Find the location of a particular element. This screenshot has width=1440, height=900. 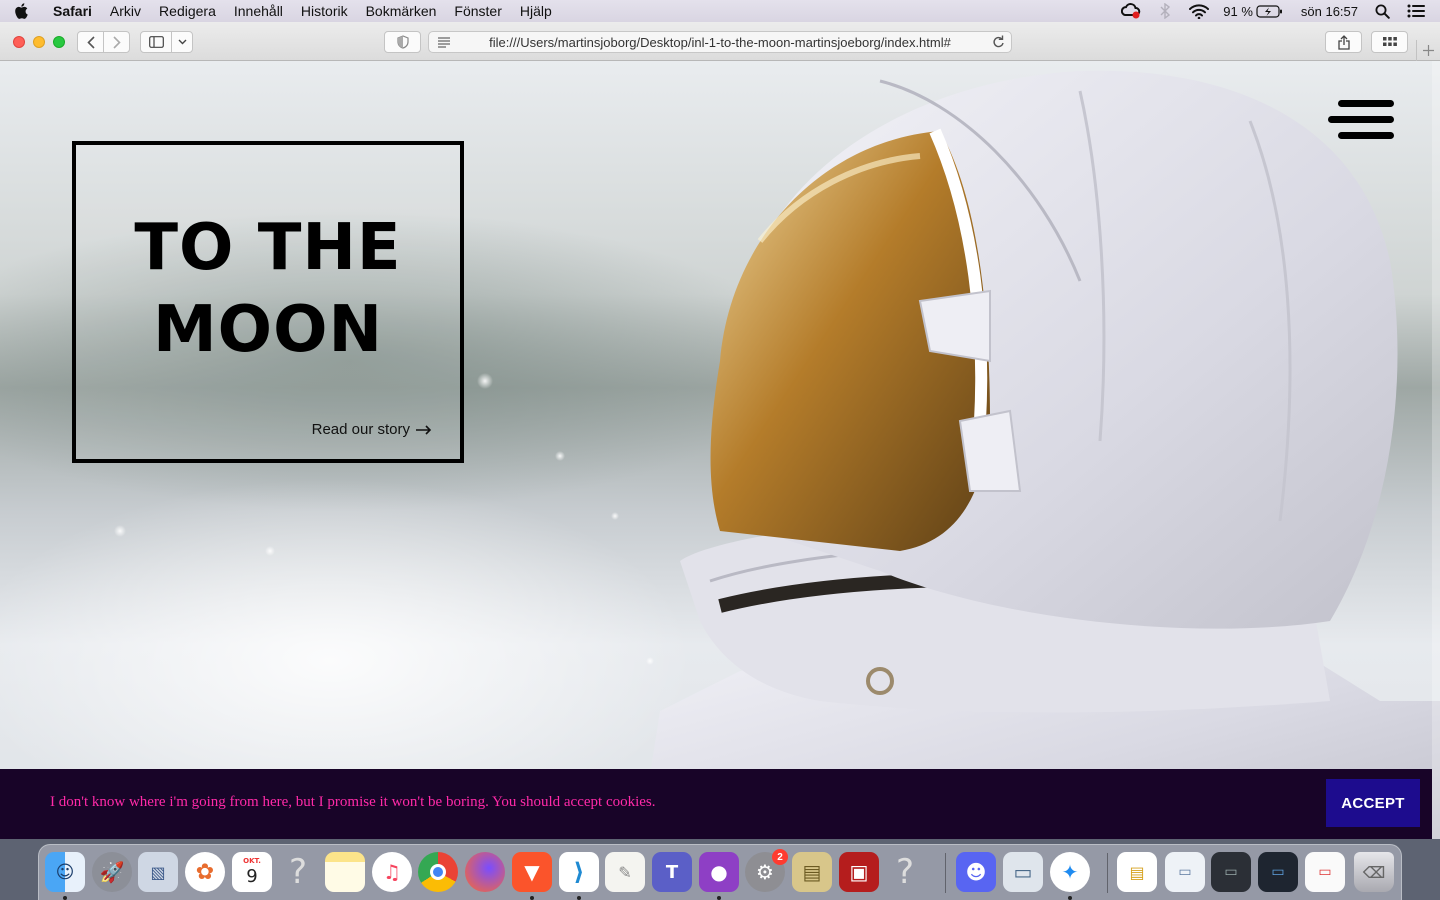

reader-view-icon is located at coordinates (444, 42).